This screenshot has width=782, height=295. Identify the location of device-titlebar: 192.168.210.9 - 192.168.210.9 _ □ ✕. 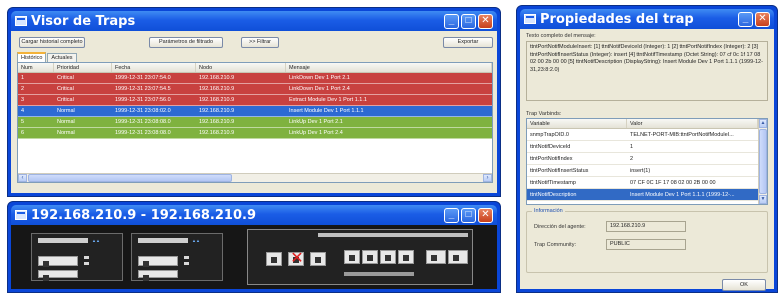
(254, 215).